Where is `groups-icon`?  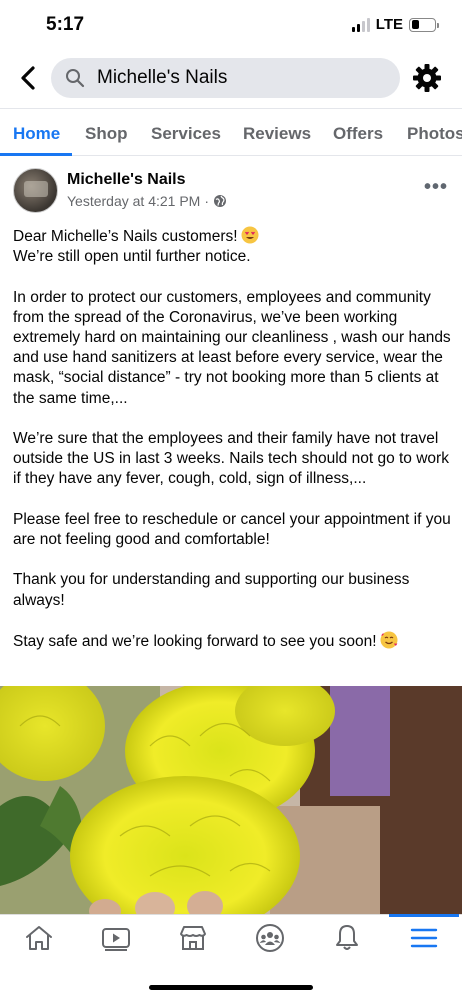
groups-icon is located at coordinates (270, 938).